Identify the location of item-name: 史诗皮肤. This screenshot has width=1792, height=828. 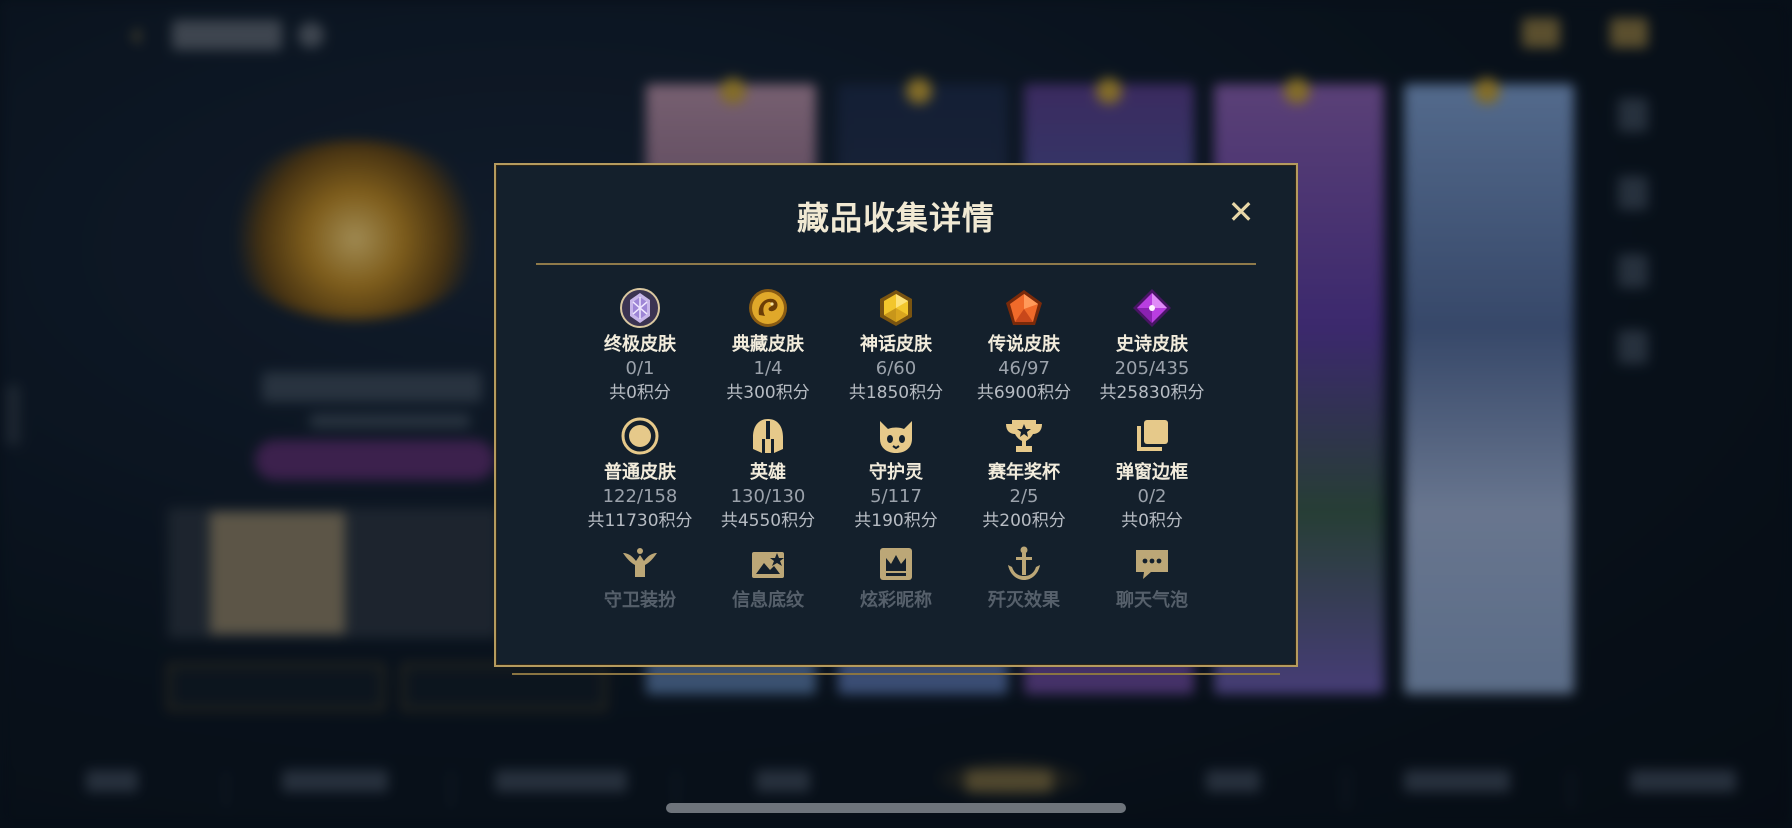
(1152, 344).